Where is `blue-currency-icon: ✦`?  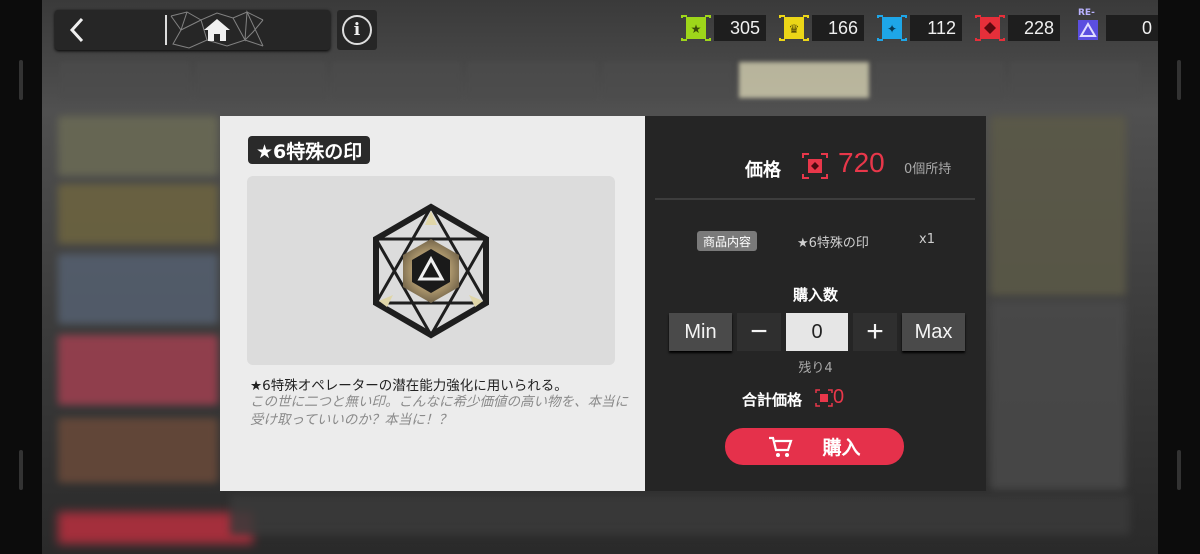 blue-currency-icon: ✦ is located at coordinates (892, 28).